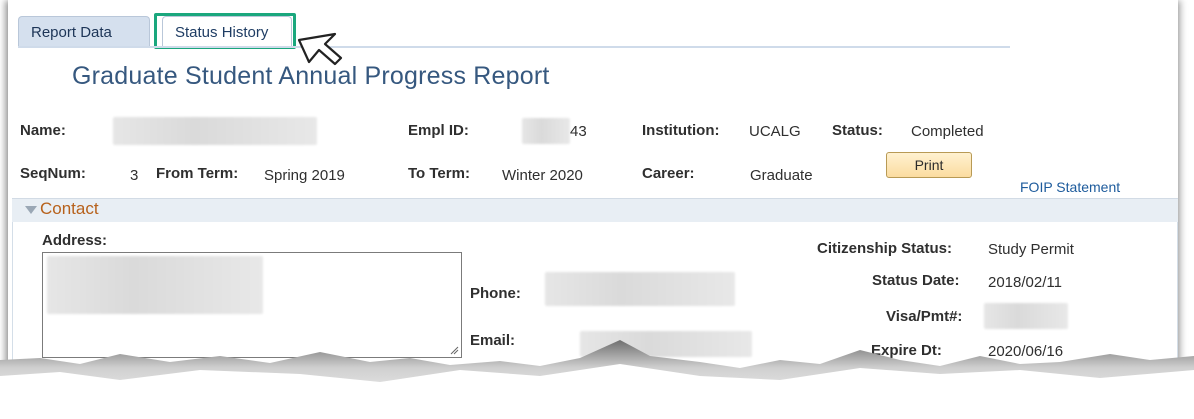 Image resolution: width=1194 pixels, height=419 pixels. What do you see at coordinates (1031, 249) in the screenshot?
I see `citizenship-value: Study Permit` at bounding box center [1031, 249].